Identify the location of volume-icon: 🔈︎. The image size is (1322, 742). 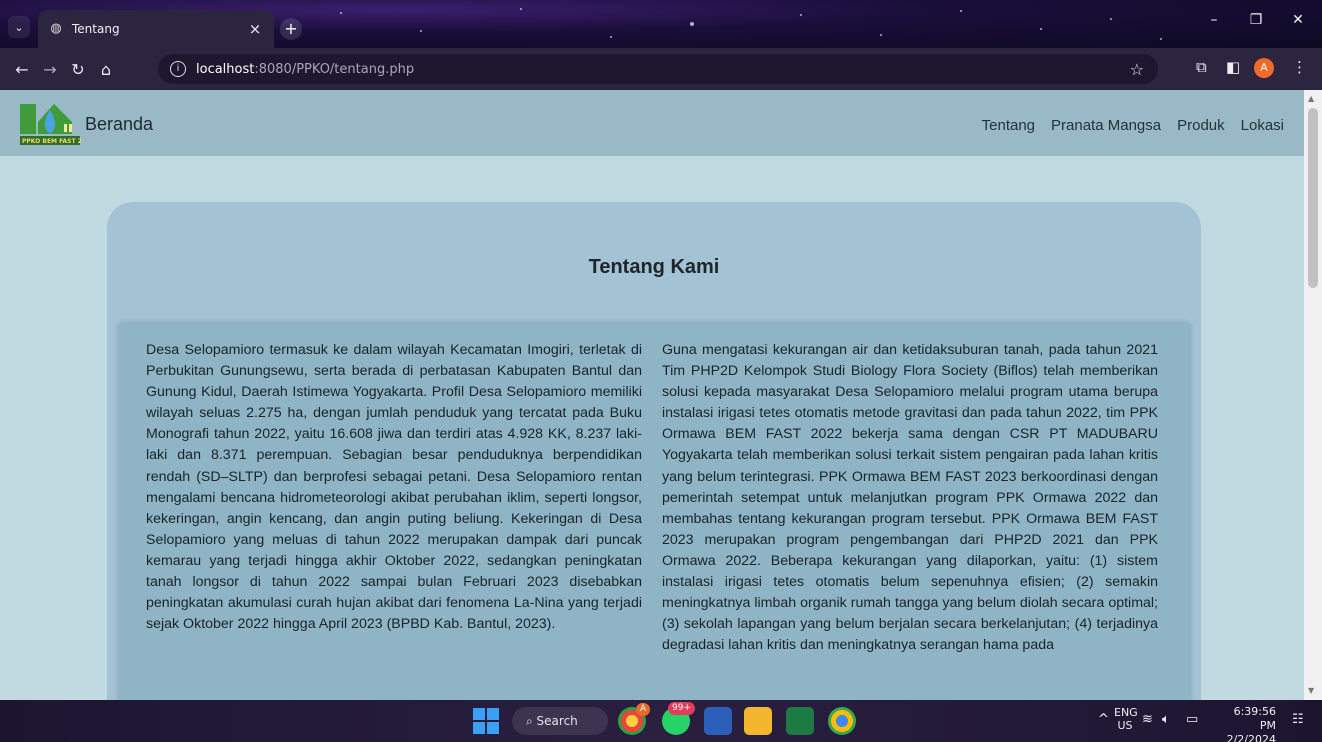
(1166, 719).